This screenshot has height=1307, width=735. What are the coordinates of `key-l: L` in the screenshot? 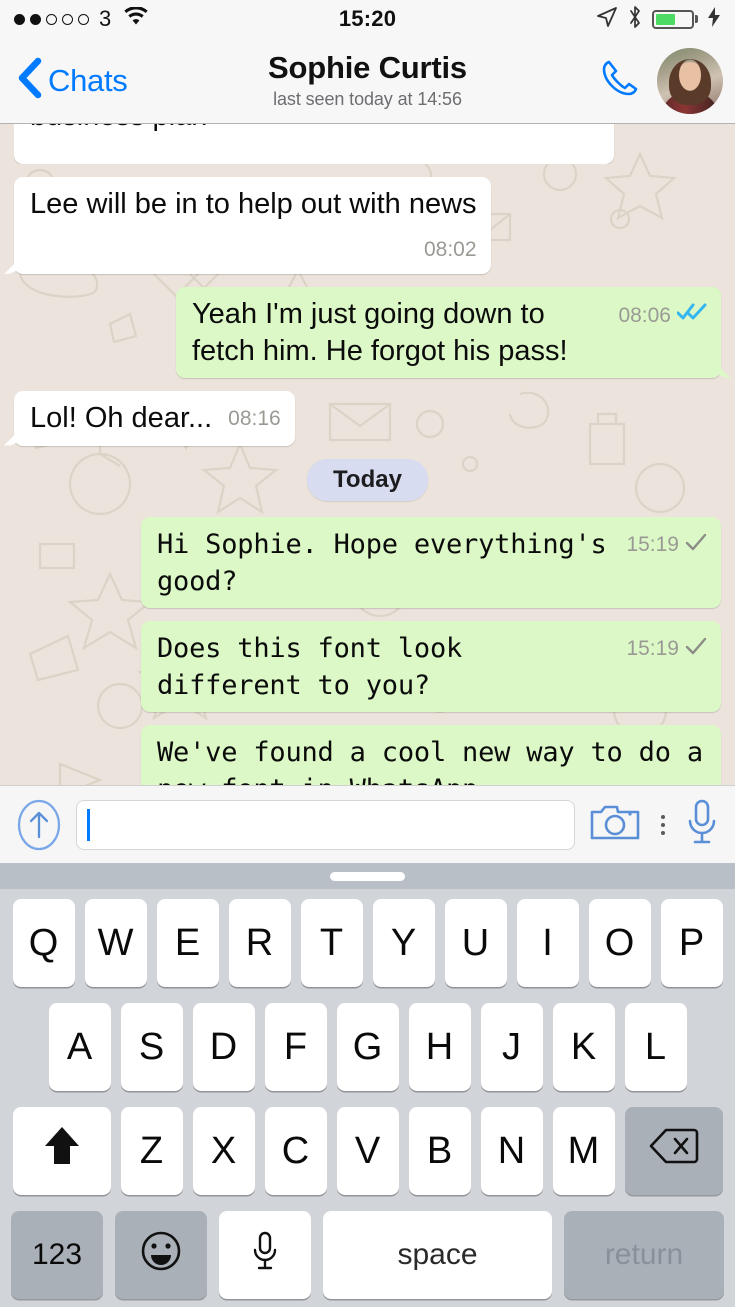 It's located at (655, 1047).